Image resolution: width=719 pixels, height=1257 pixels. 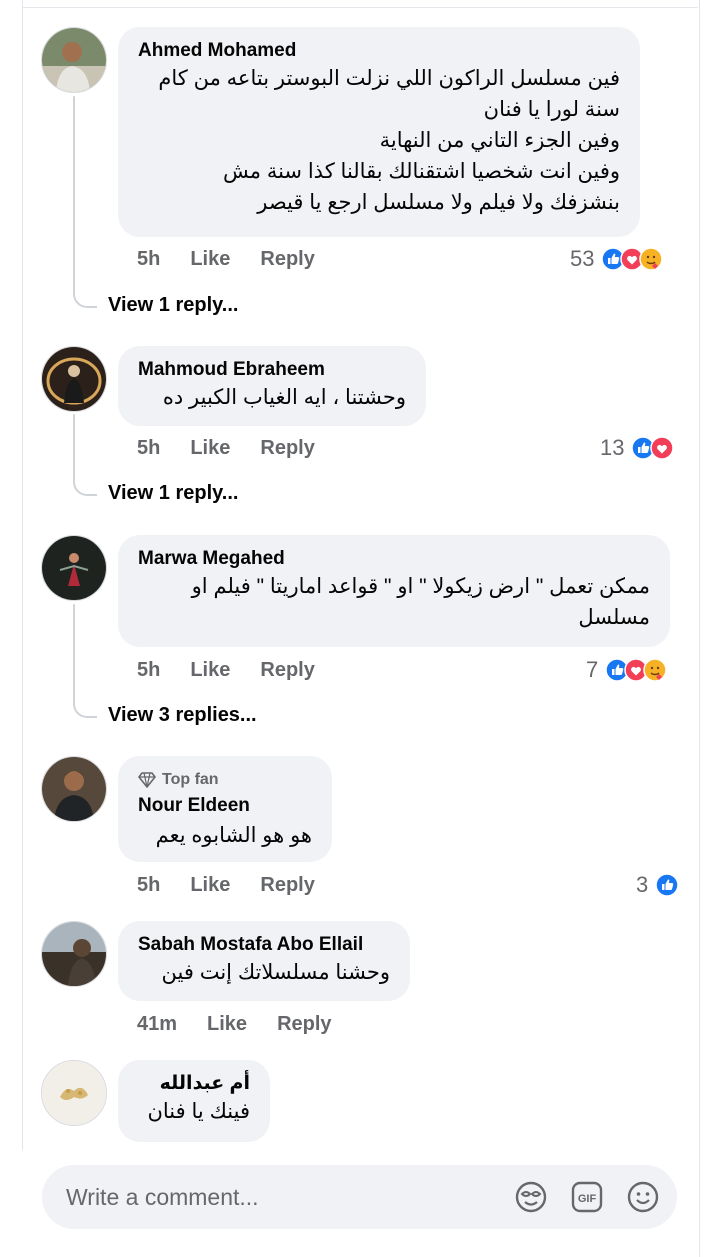 I want to click on reaction-count: 53, so click(x=582, y=258).